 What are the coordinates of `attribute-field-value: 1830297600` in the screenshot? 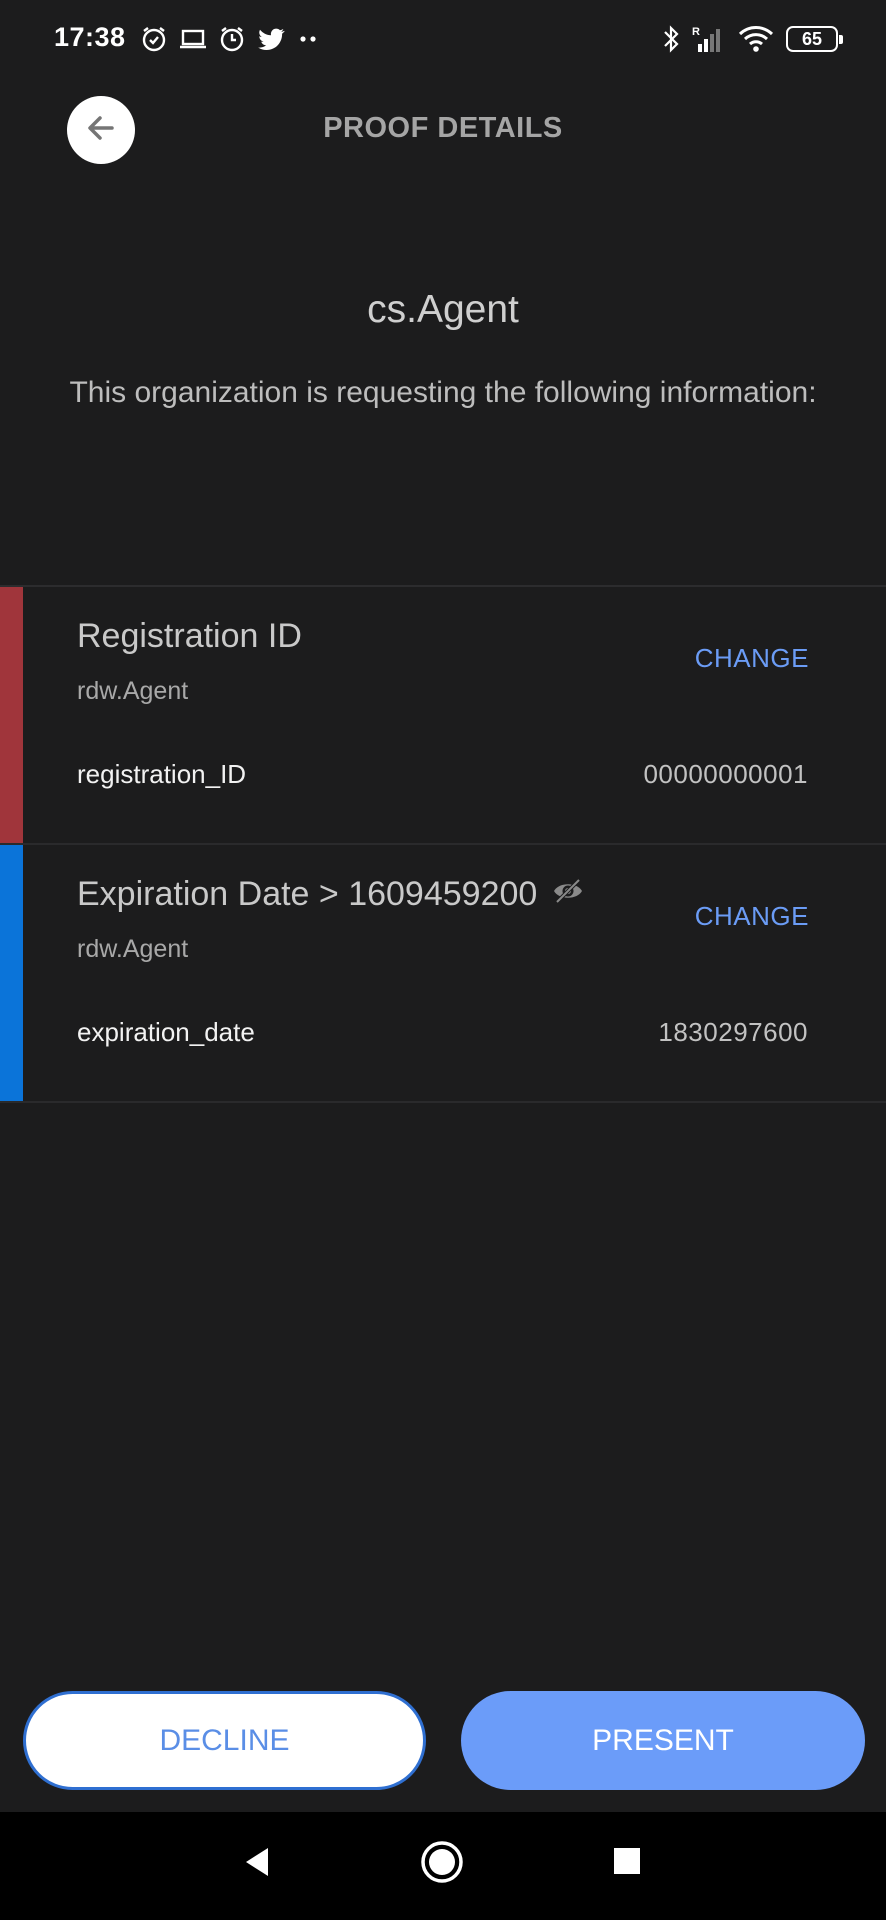 It's located at (733, 1032).